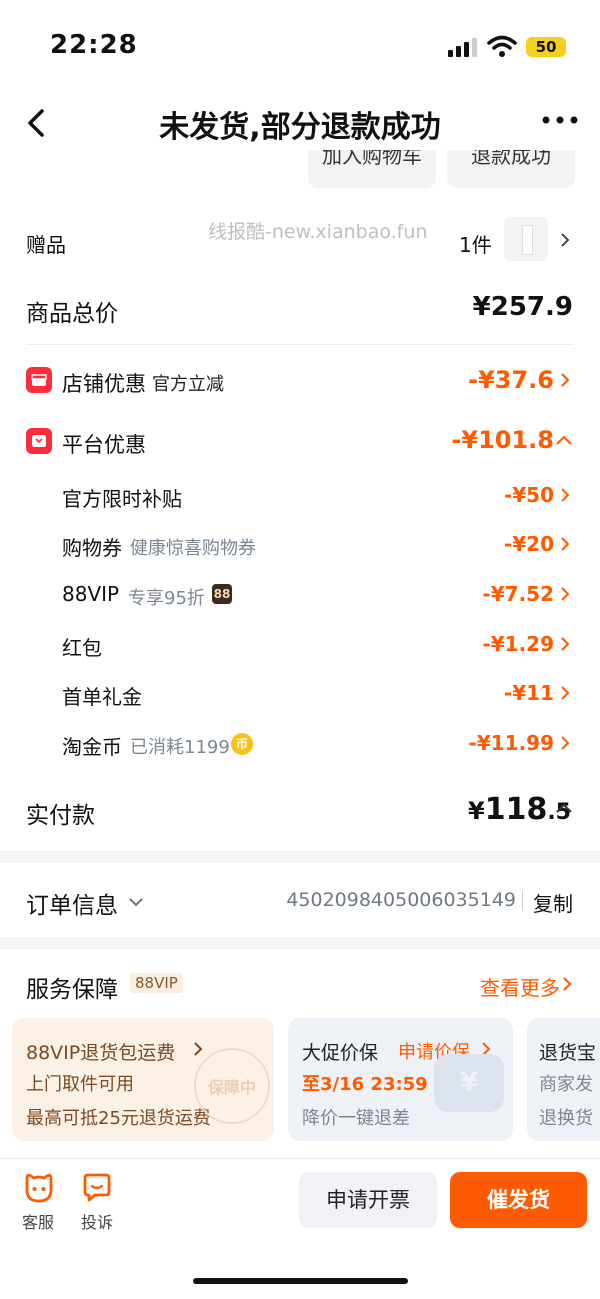  What do you see at coordinates (475, 245) in the screenshot?
I see `gift-count: 1件` at bounding box center [475, 245].